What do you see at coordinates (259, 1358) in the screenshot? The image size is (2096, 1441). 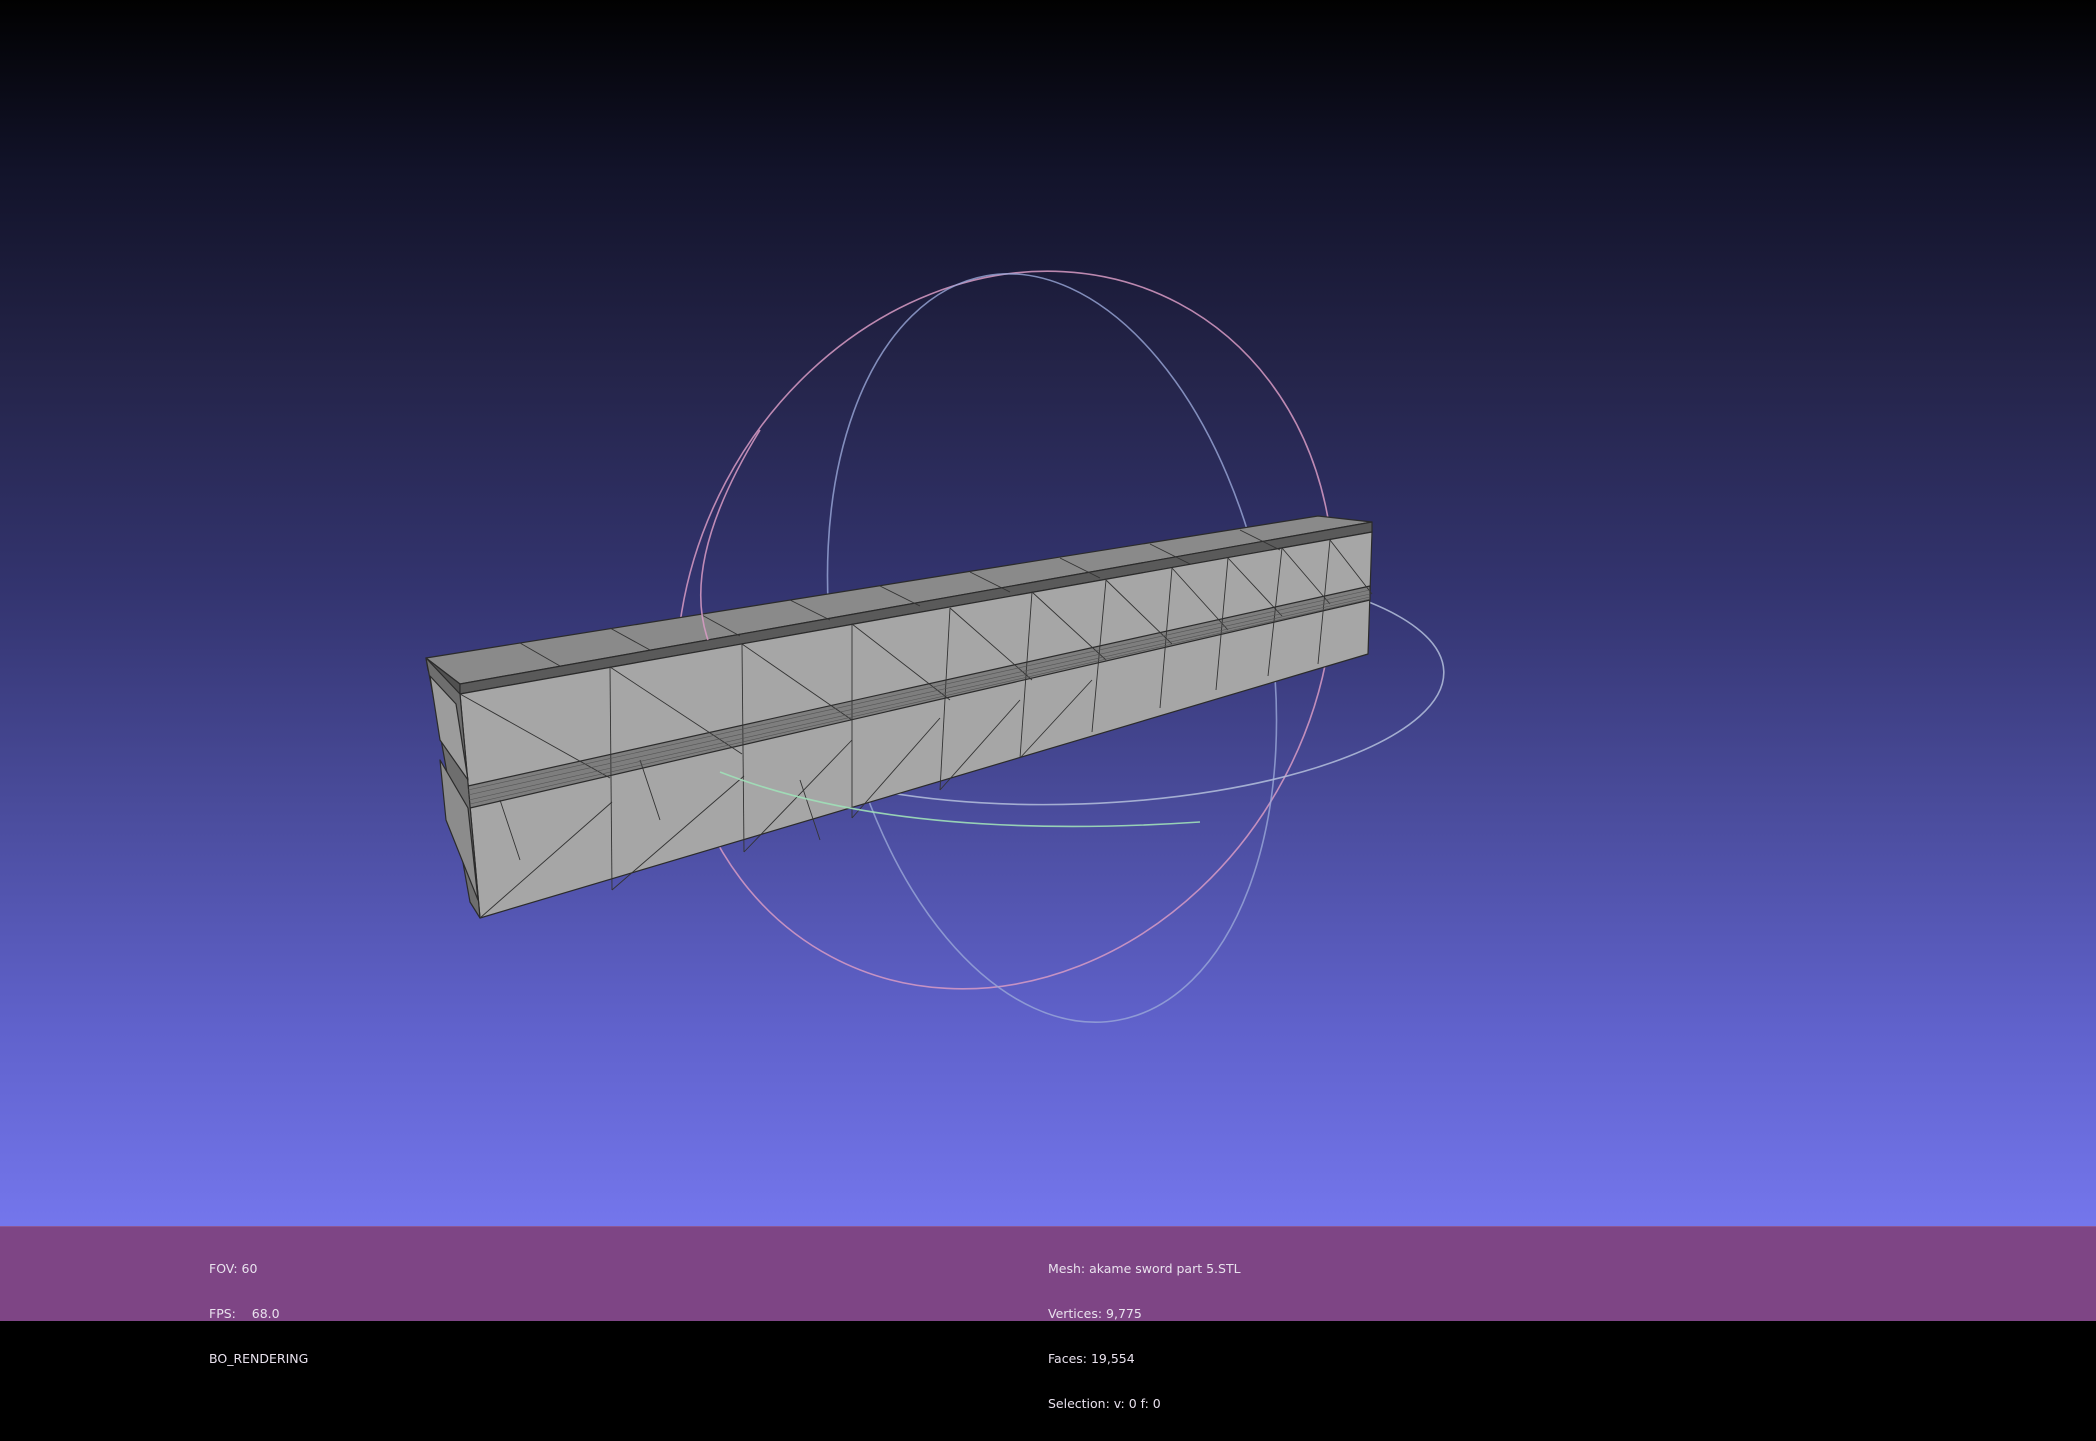 I see `render-mode-readout: BO_RENDERING` at bounding box center [259, 1358].